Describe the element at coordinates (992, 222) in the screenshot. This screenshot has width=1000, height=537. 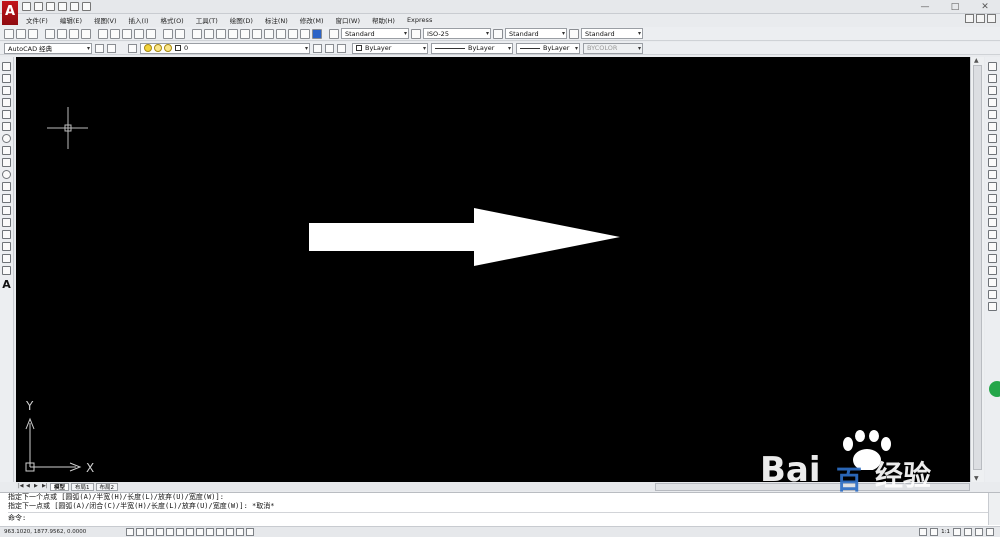
I see `join-icon` at that location.